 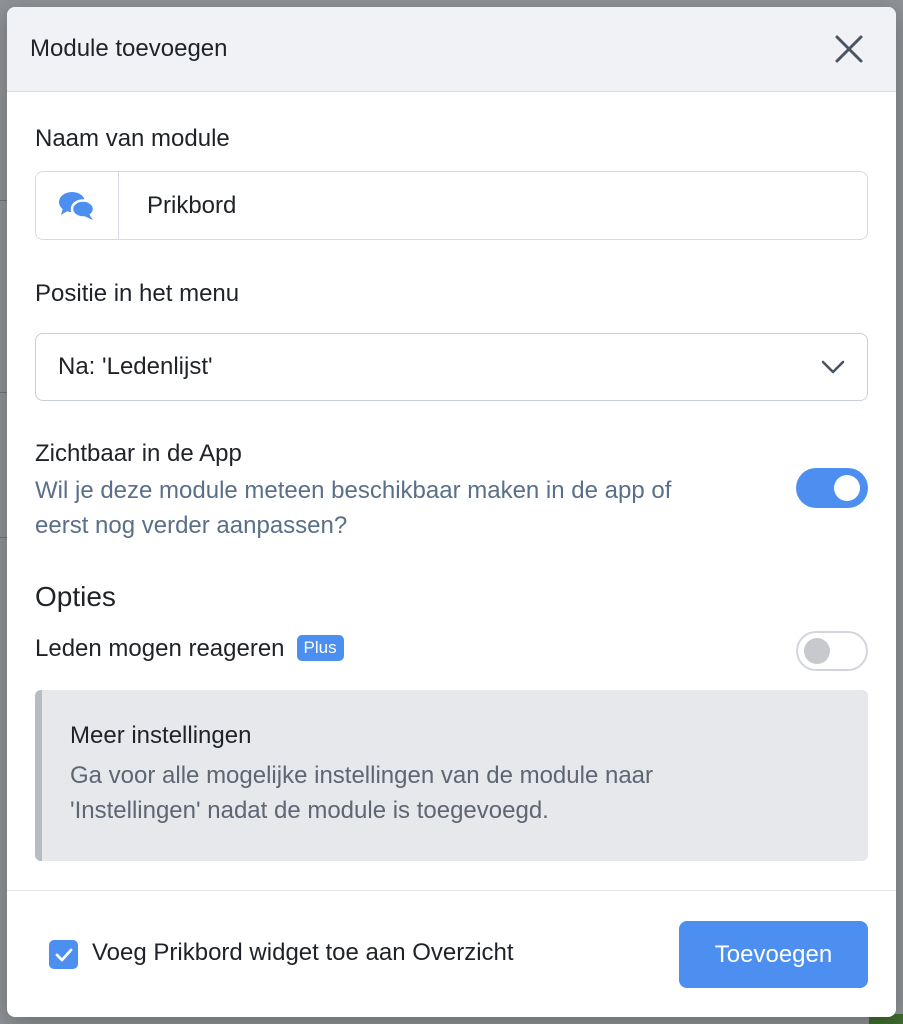 I want to click on info-title: Meer instellingen, so click(x=161, y=735).